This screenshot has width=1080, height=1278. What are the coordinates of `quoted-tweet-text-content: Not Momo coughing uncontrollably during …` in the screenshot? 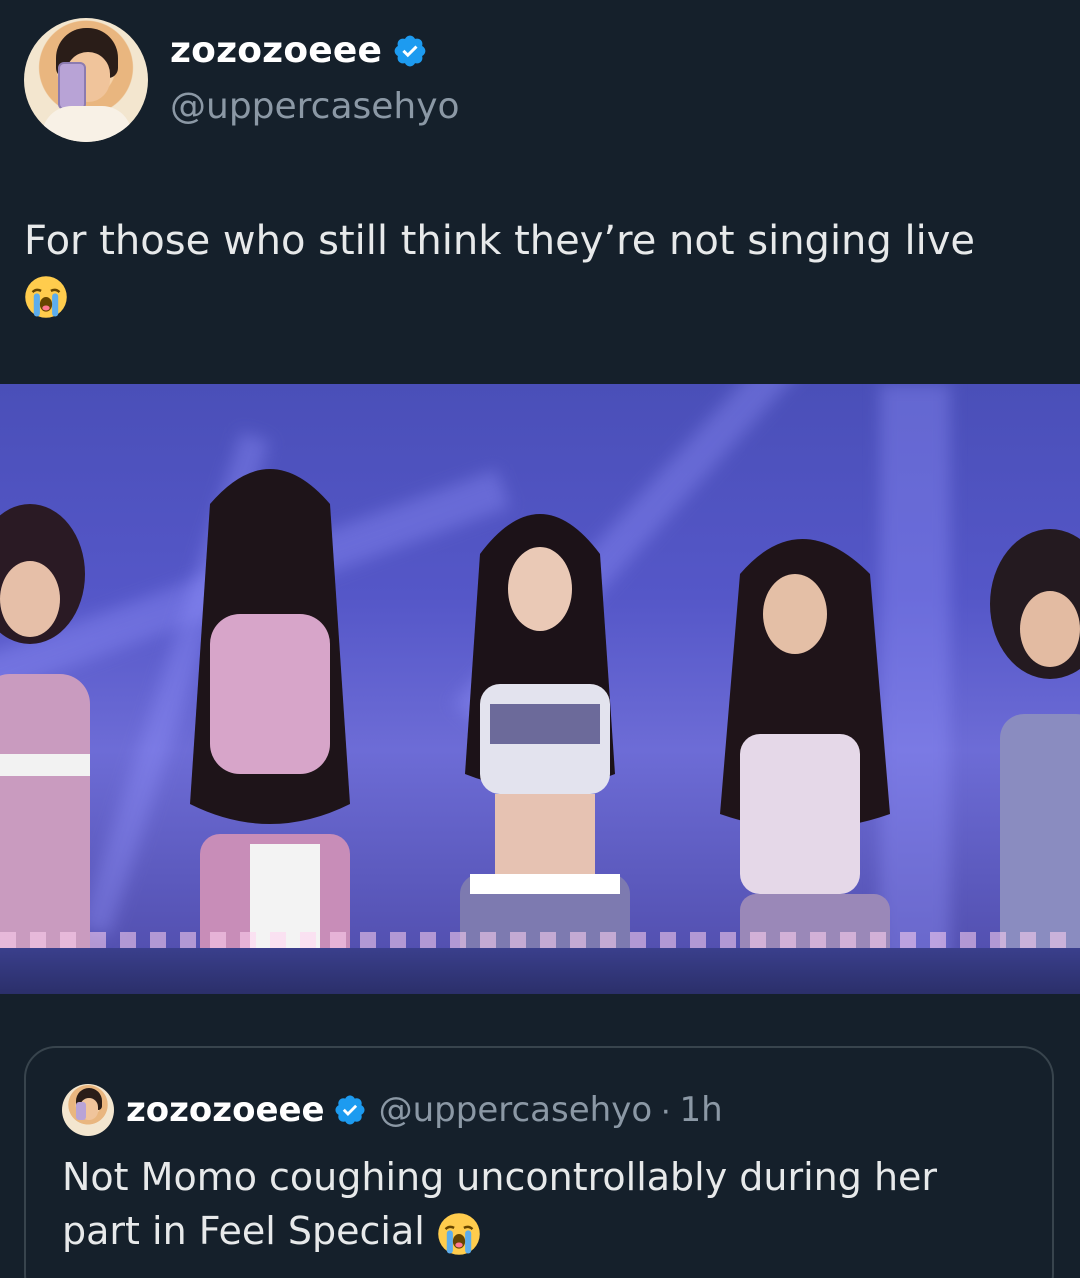 It's located at (500, 1204).